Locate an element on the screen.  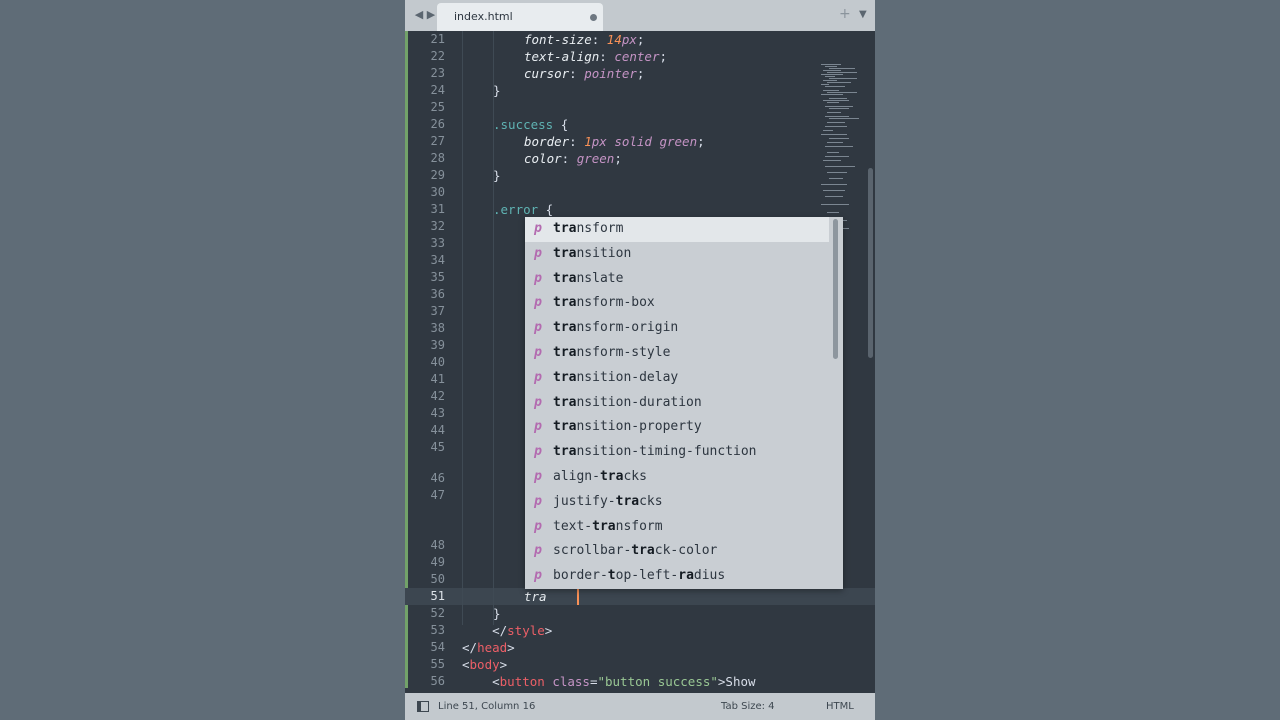
code-line: color: green; is located at coordinates (573, 158).